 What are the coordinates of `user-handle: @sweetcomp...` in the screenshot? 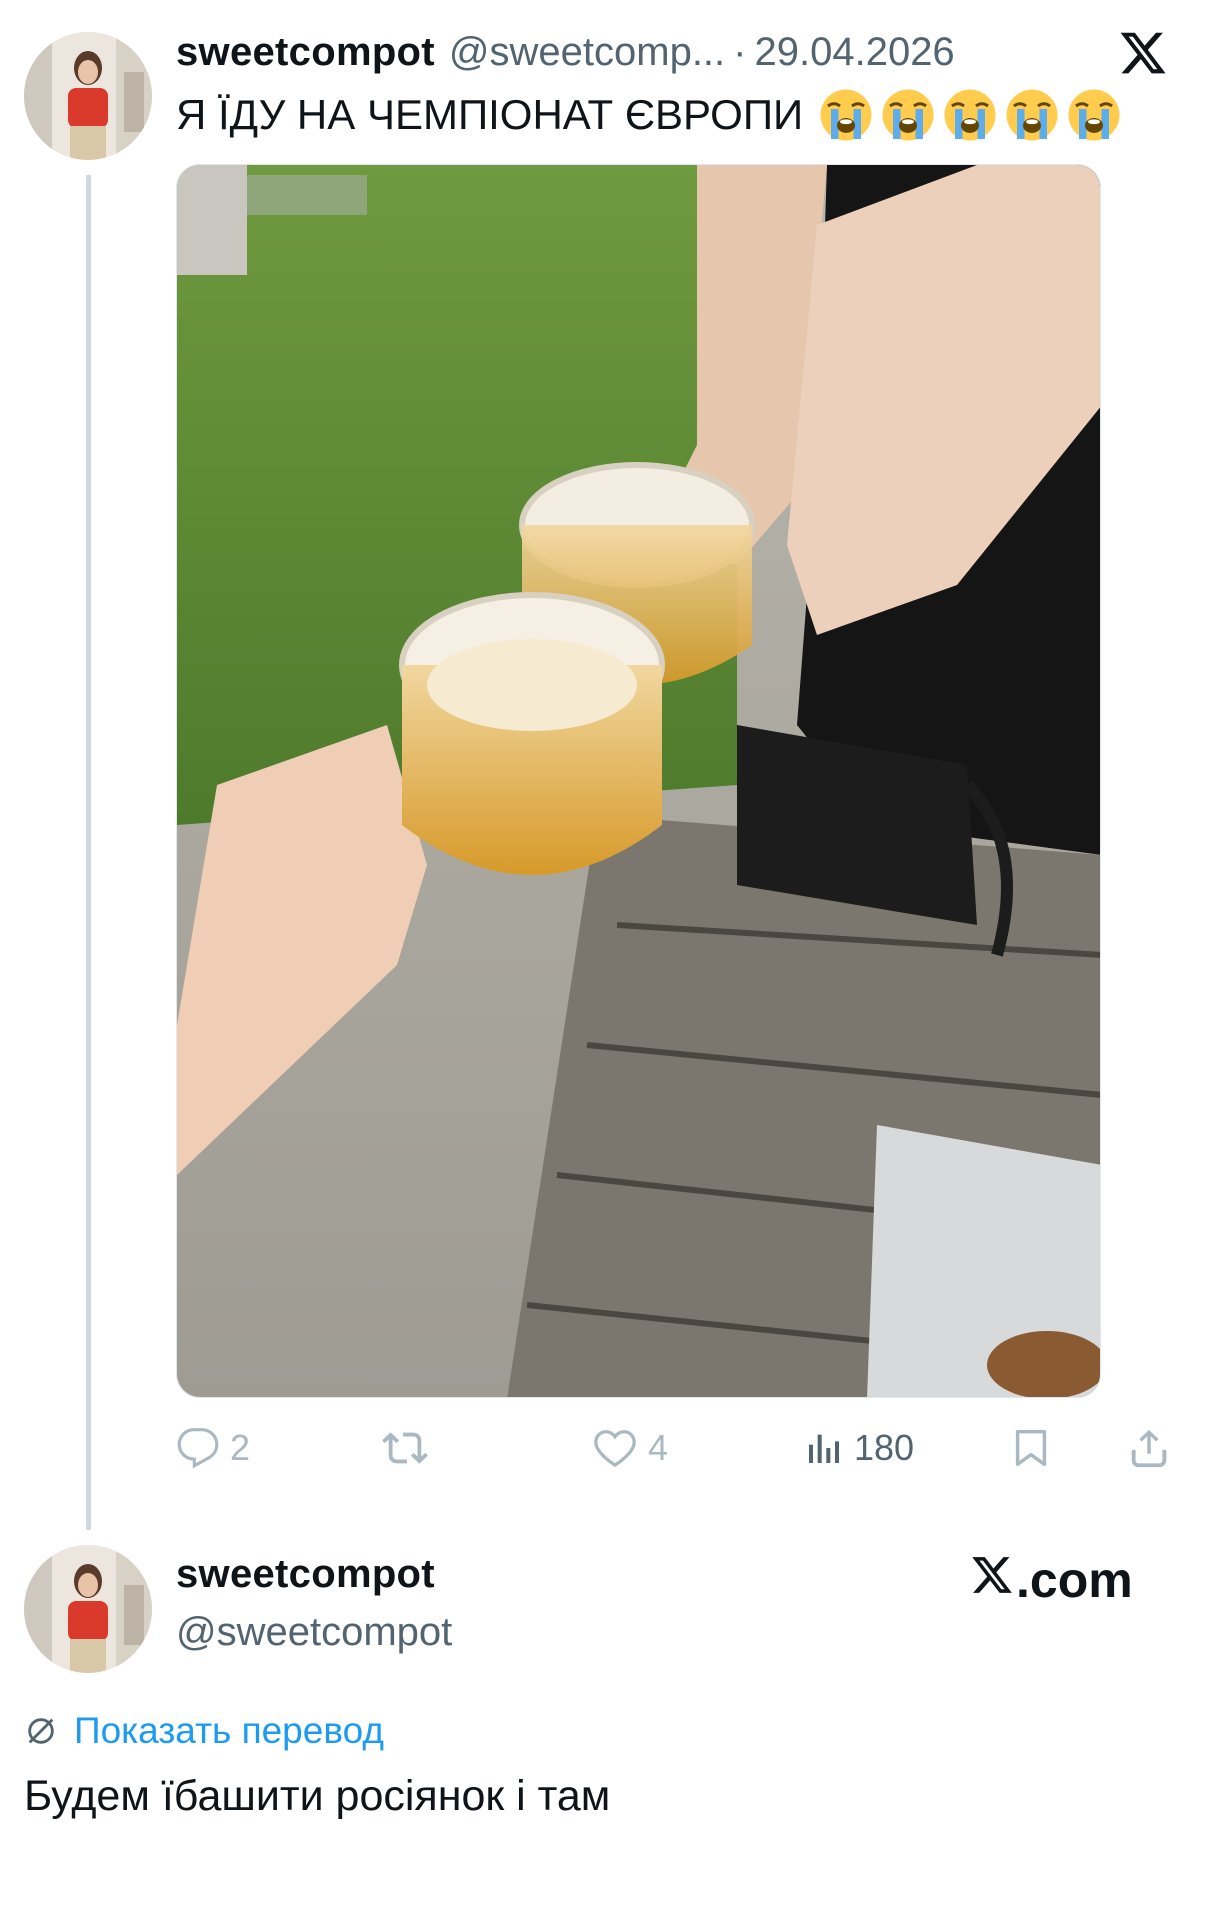 It's located at (587, 52).